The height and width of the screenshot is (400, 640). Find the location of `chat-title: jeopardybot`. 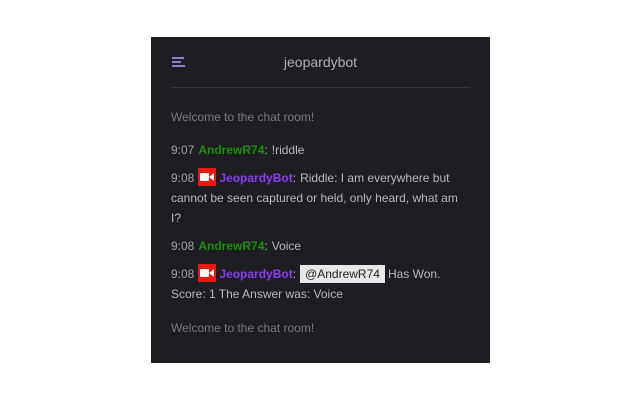

chat-title: jeopardybot is located at coordinates (320, 62).